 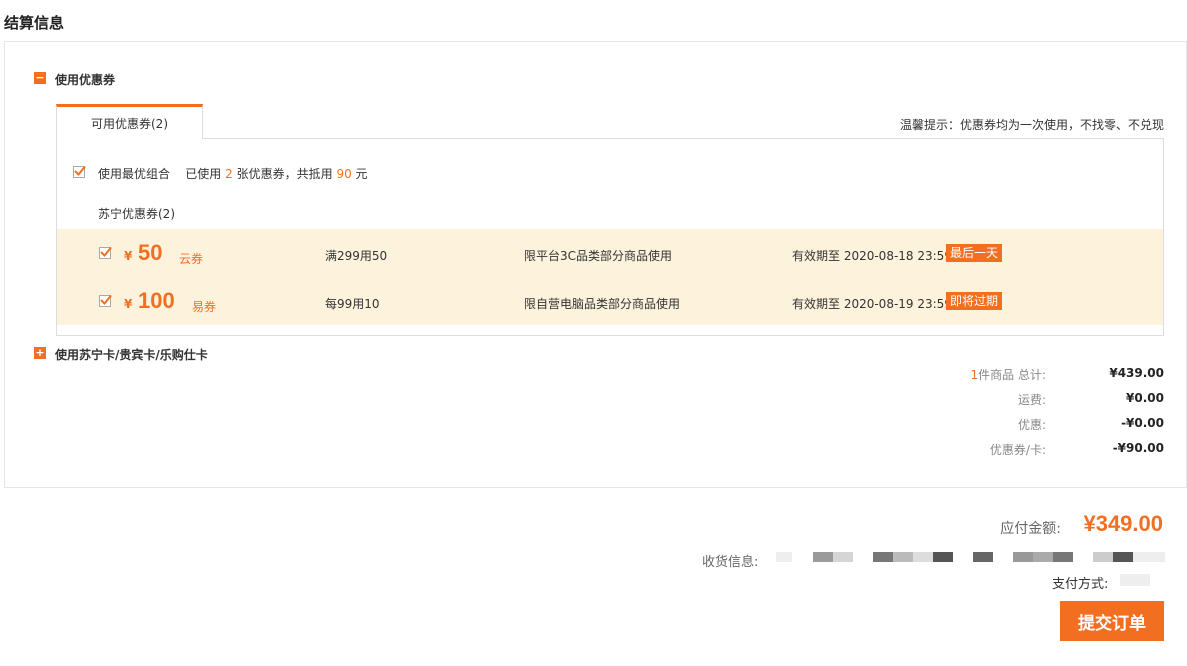 What do you see at coordinates (150, 252) in the screenshot?
I see `coupon-1-value: 50` at bounding box center [150, 252].